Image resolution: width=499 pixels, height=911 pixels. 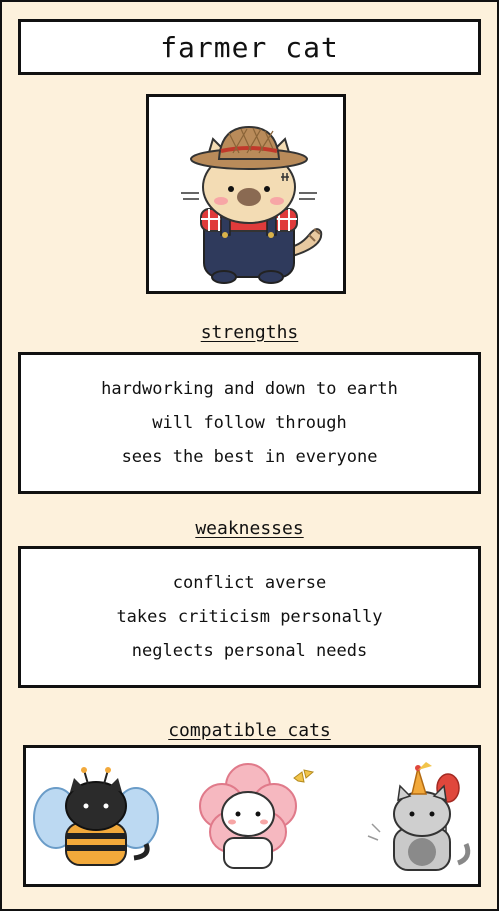 I want to click on weaknesses-heading: weaknesses, so click(x=249, y=528).